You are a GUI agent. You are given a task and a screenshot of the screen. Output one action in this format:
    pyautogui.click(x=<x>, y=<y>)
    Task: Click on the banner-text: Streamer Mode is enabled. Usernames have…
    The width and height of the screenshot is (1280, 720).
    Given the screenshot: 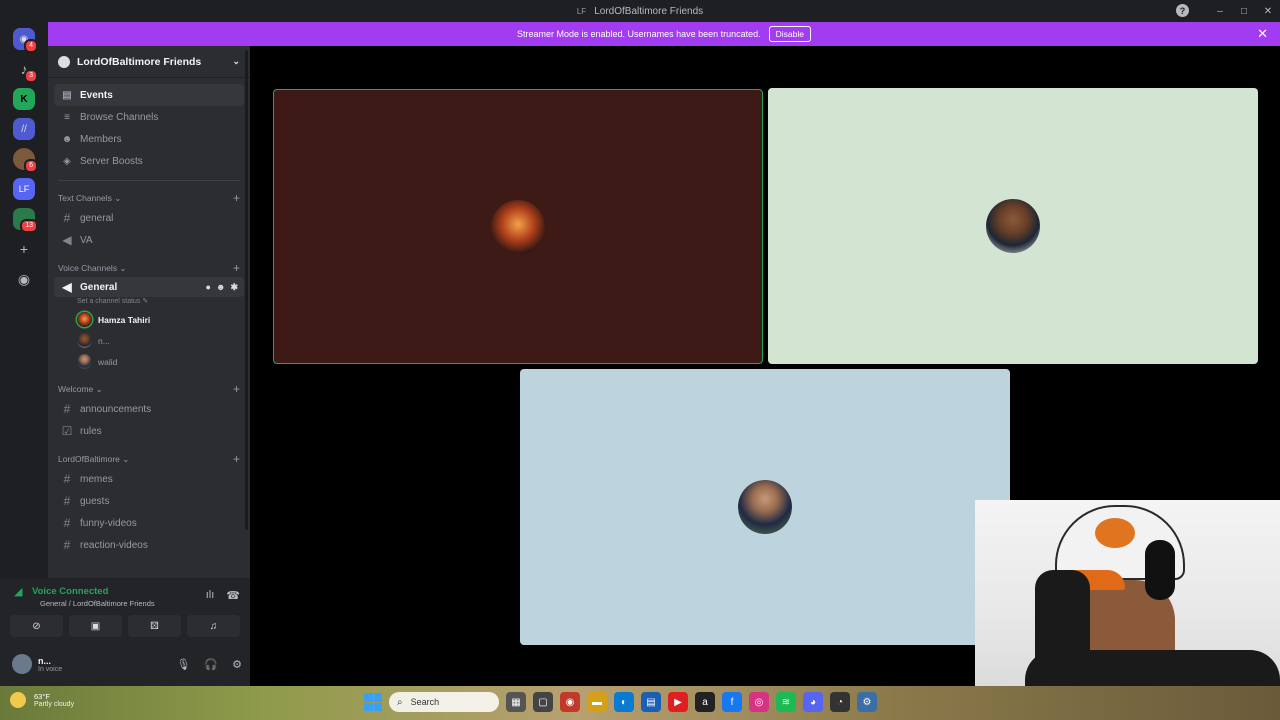 What is the action you would take?
    pyautogui.click(x=639, y=34)
    